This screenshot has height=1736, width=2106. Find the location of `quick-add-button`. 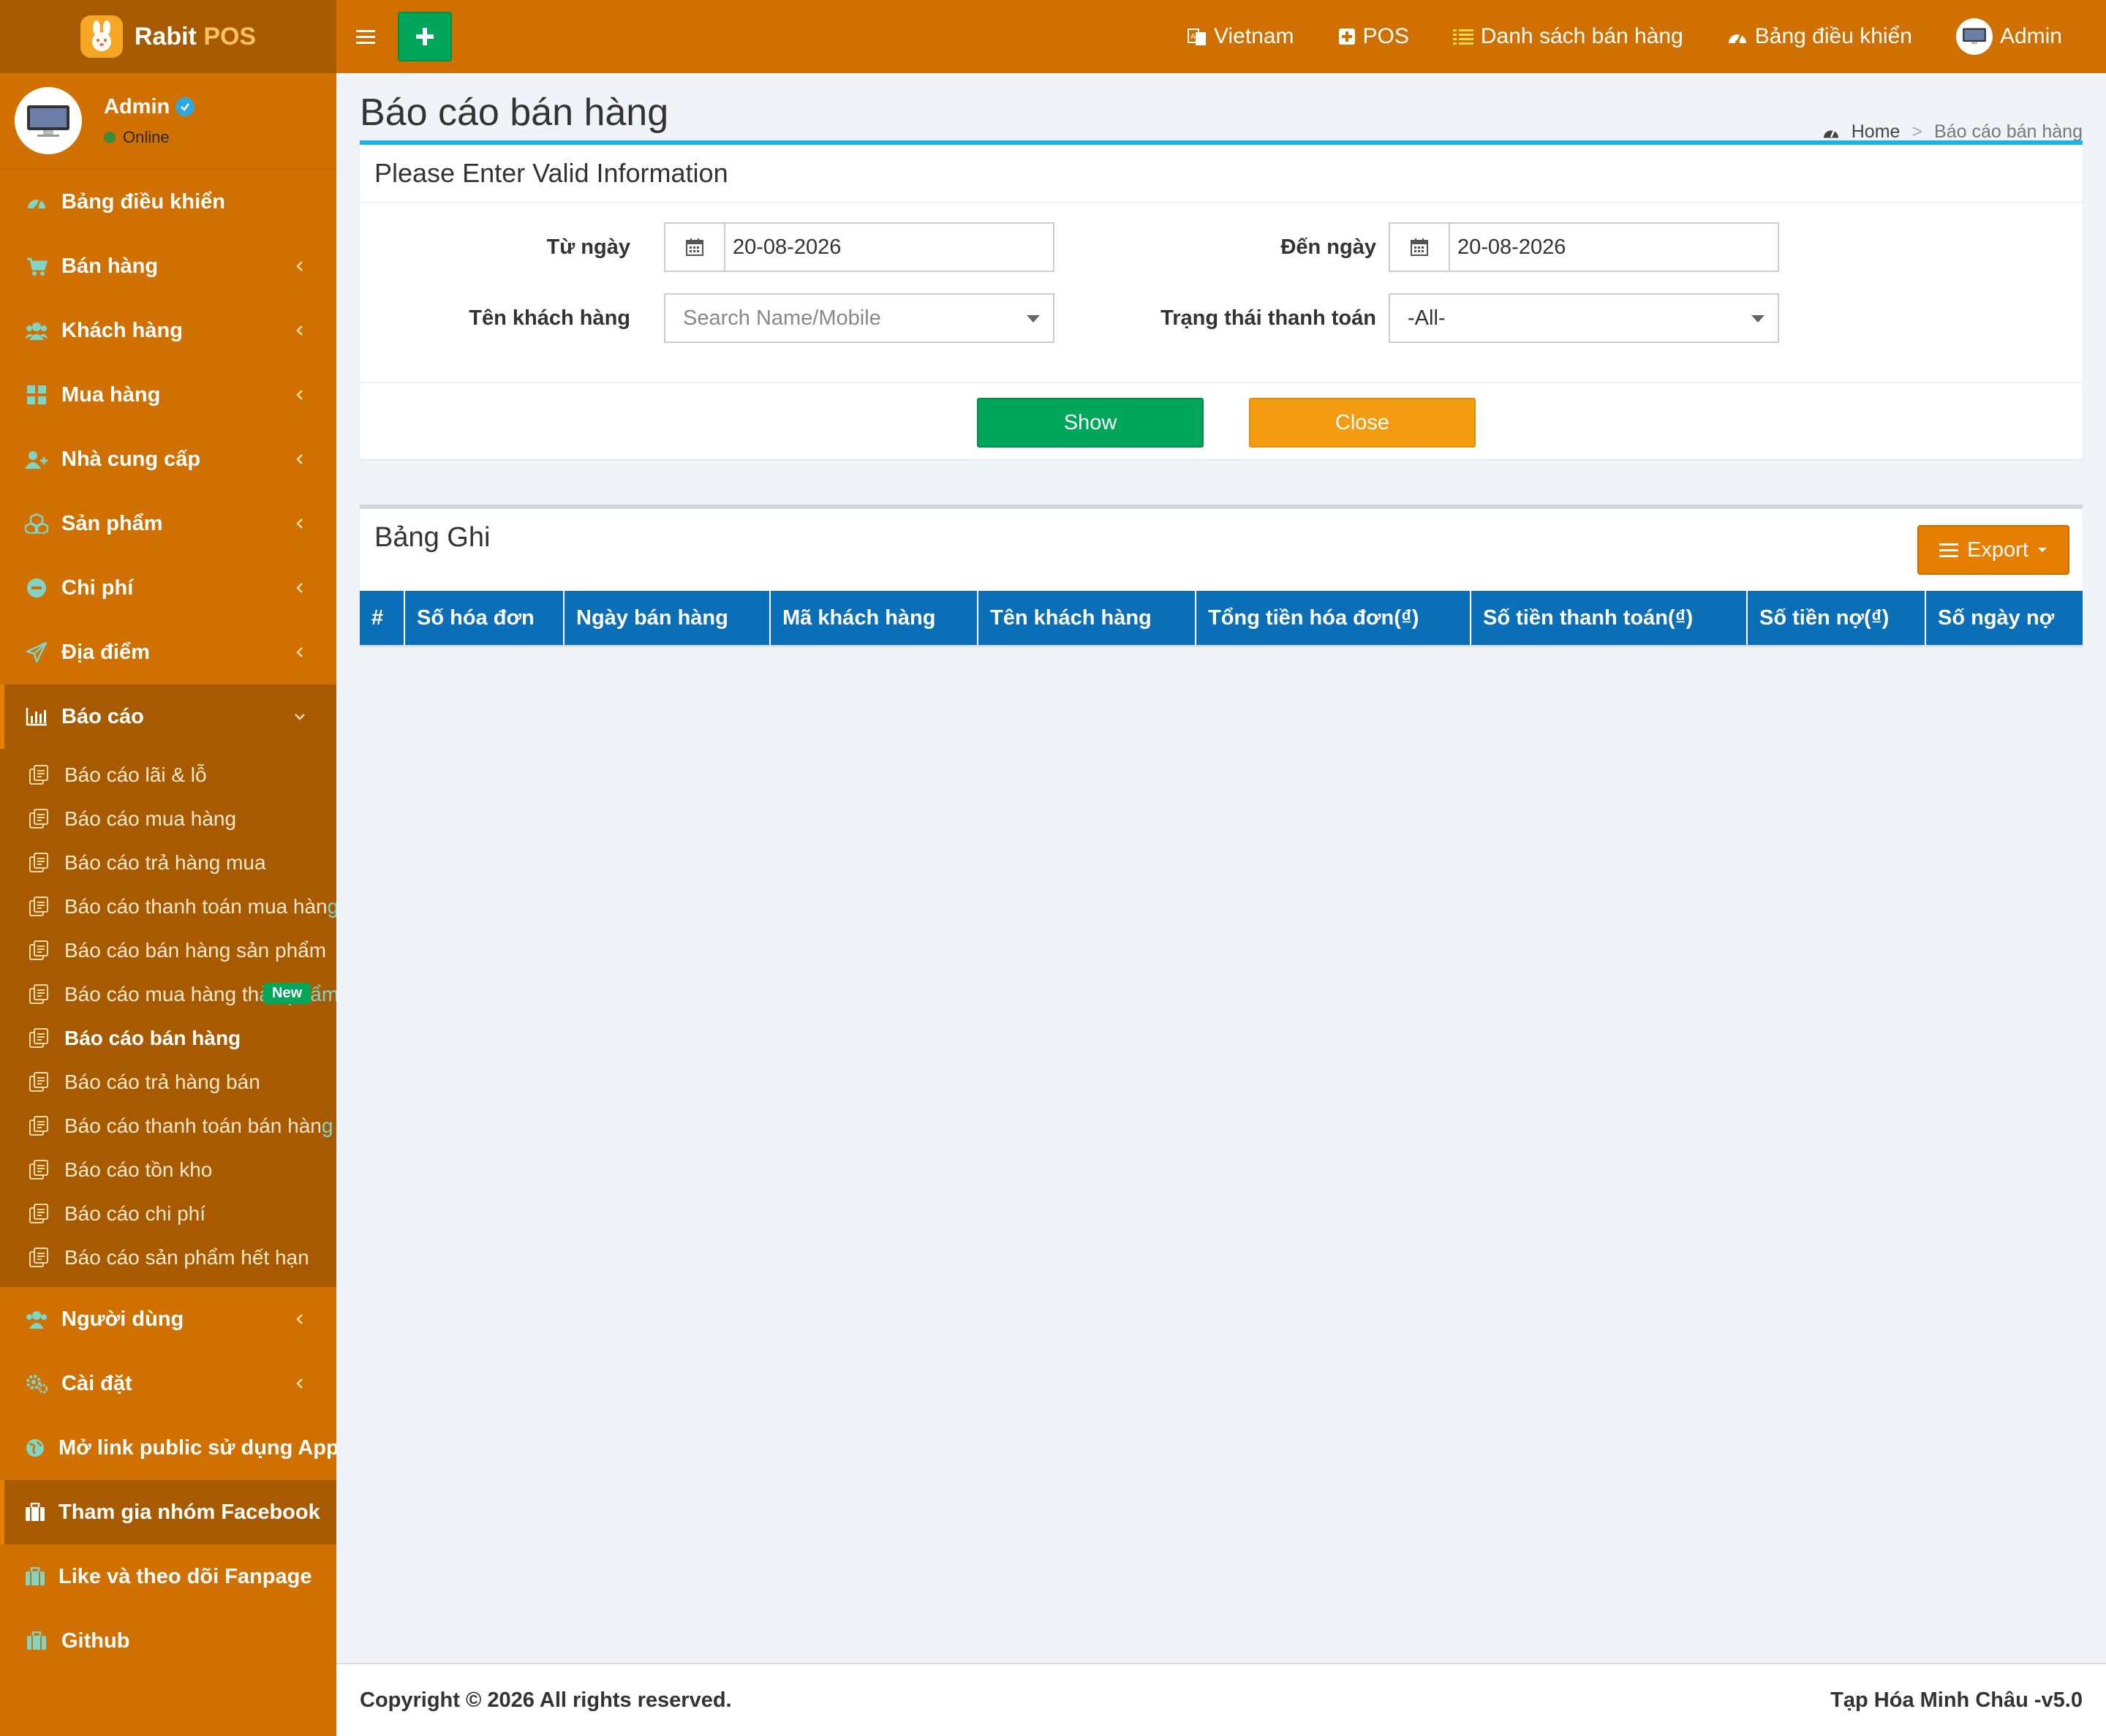

quick-add-button is located at coordinates (425, 36).